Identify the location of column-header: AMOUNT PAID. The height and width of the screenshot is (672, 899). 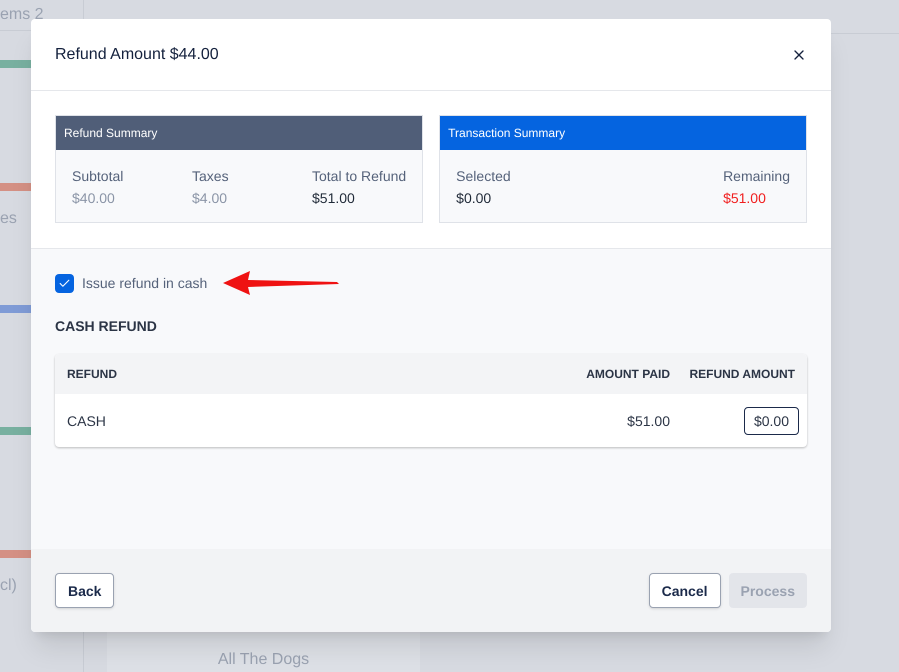
(627, 374).